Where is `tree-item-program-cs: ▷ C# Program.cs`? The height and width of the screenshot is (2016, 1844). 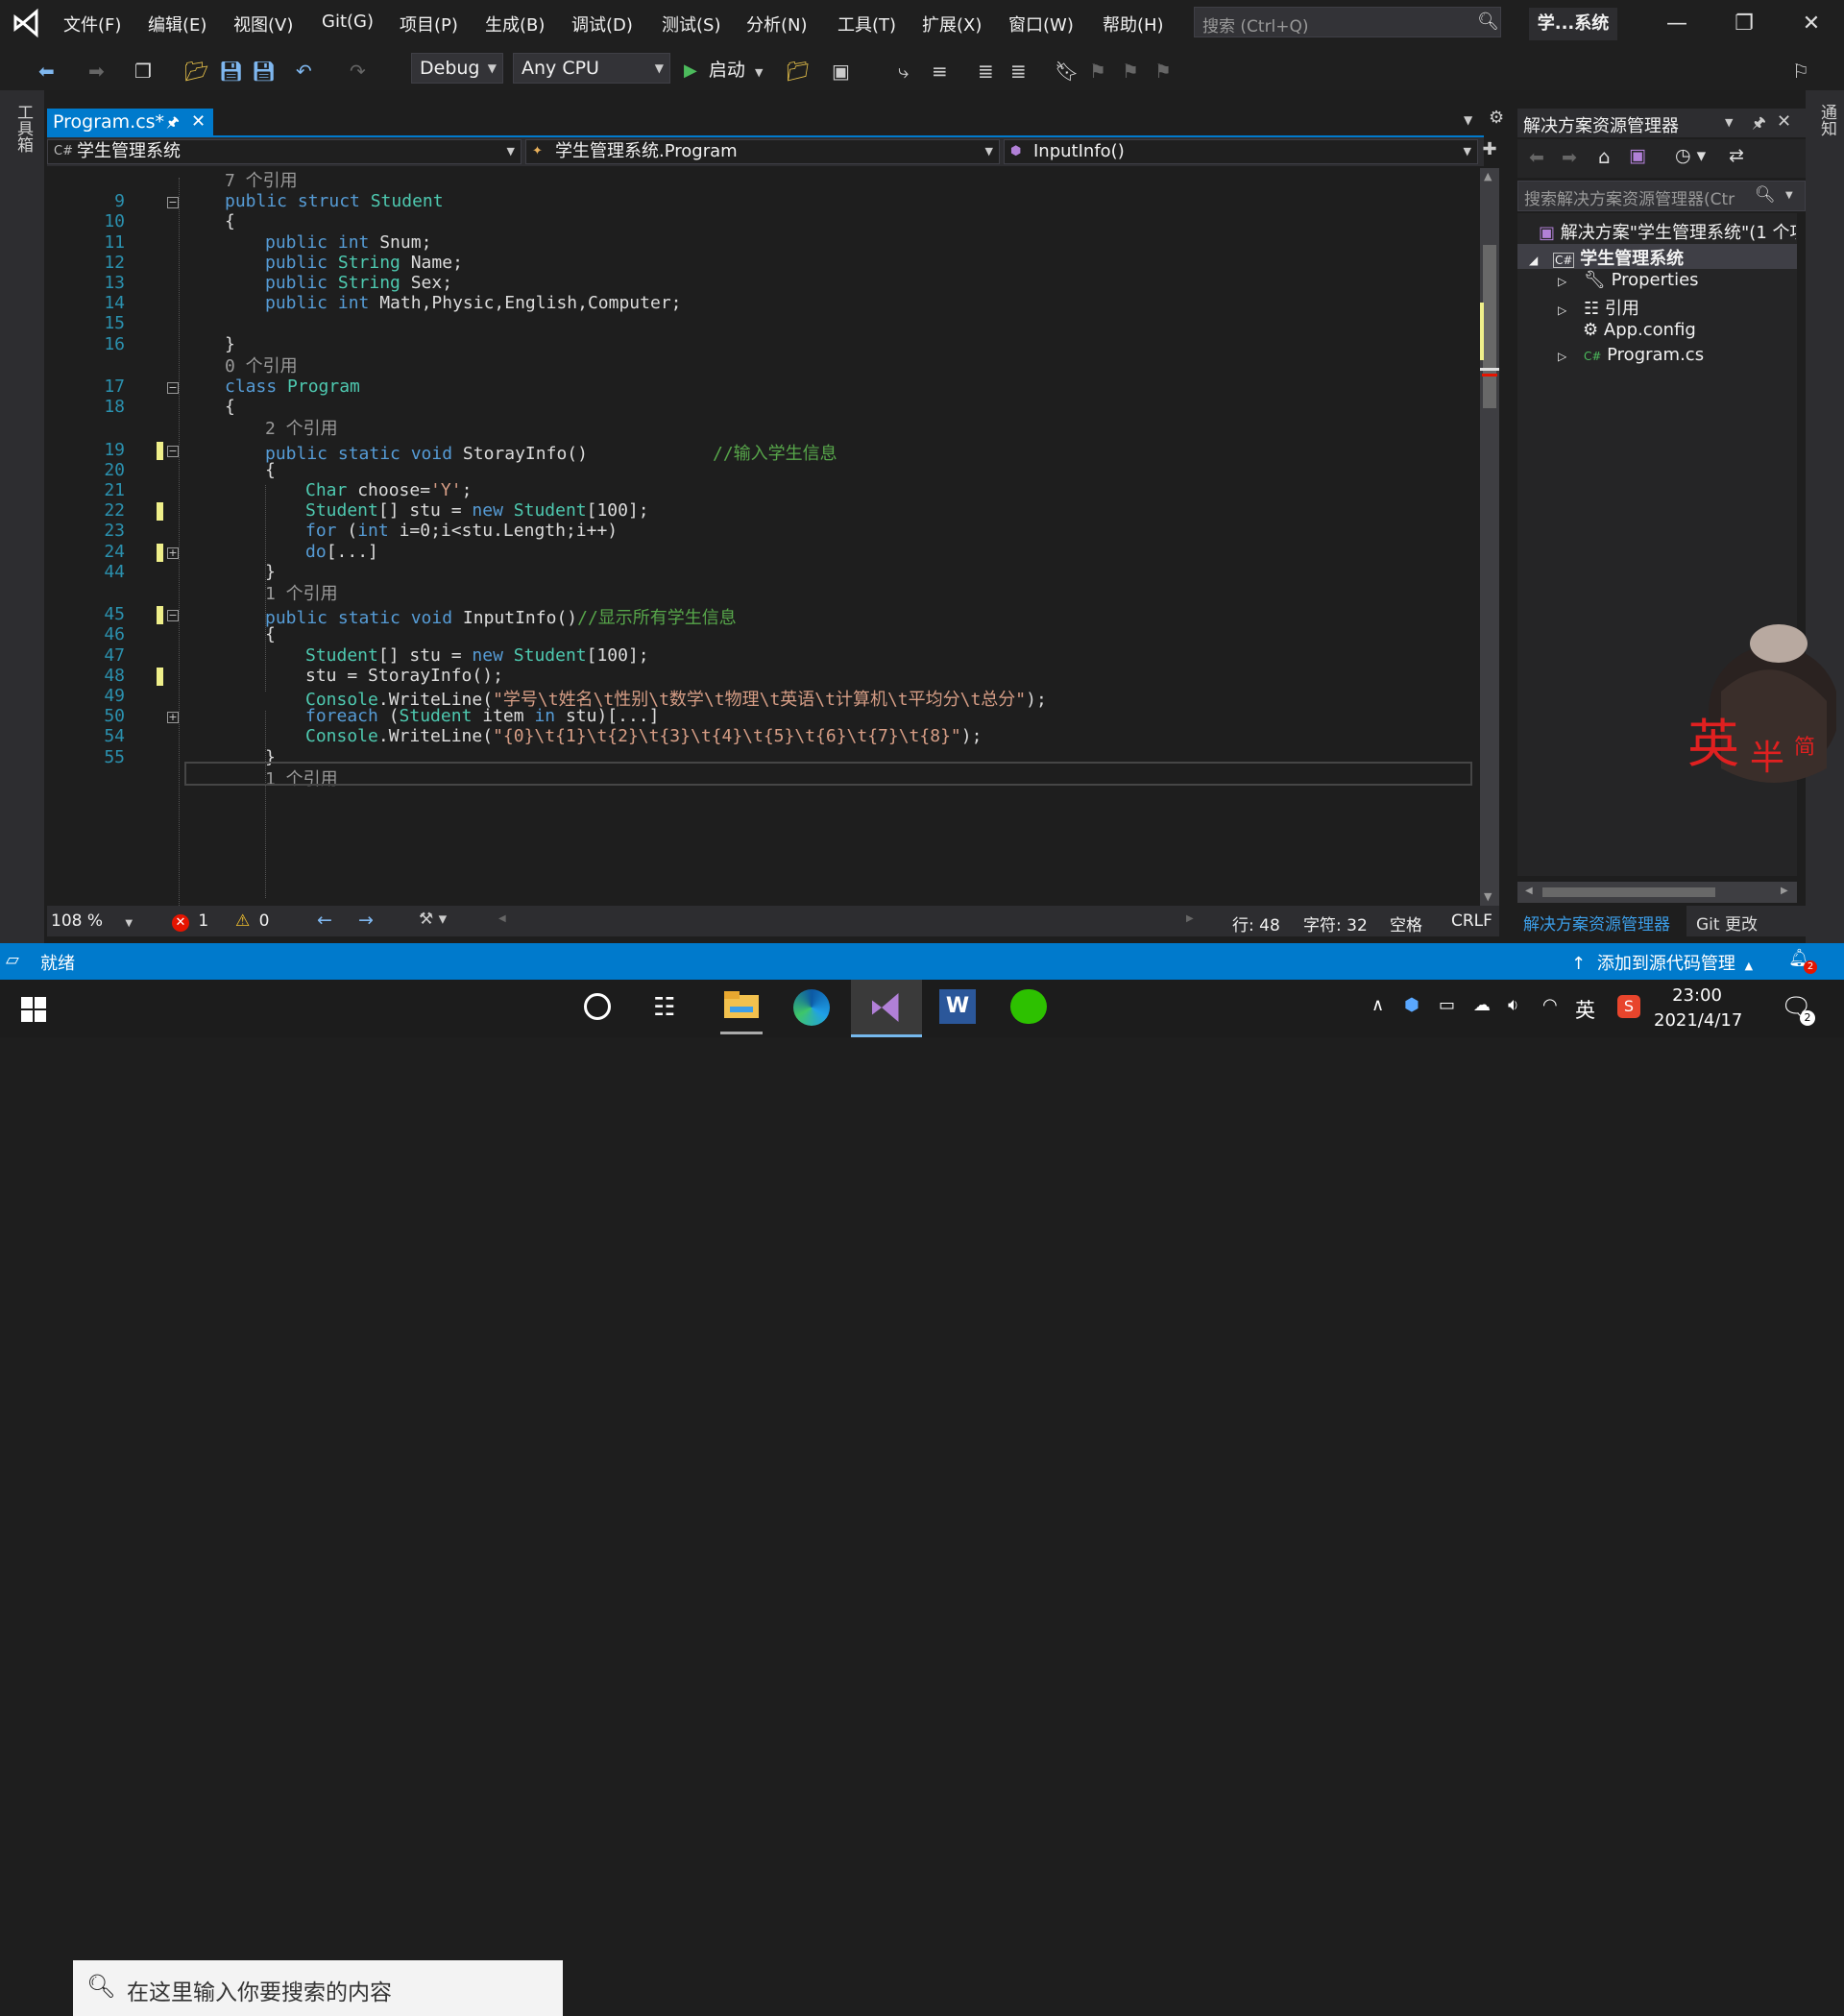
tree-item-program-cs: ▷ C# Program.cs is located at coordinates (1631, 355).